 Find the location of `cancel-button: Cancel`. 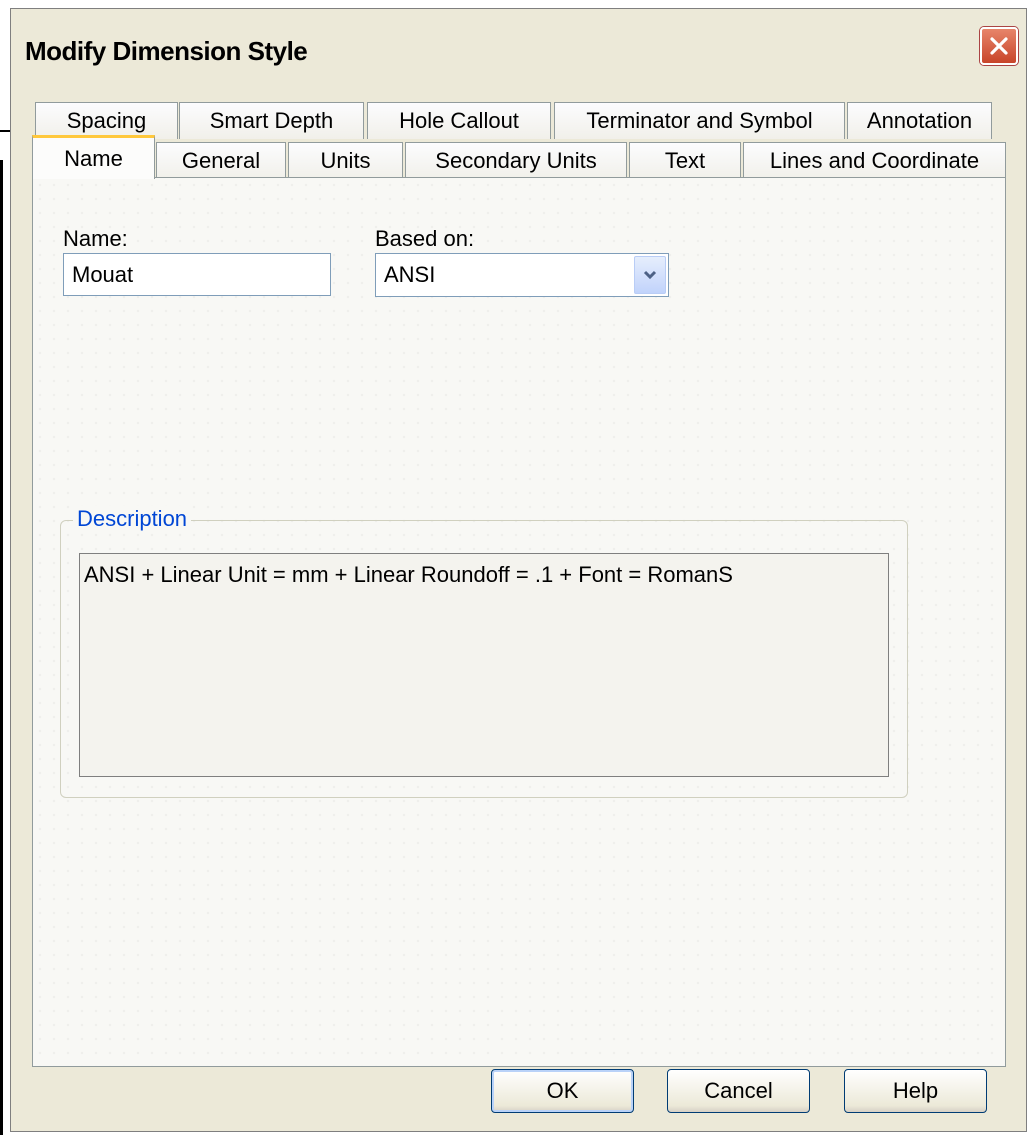

cancel-button: Cancel is located at coordinates (738, 1091).